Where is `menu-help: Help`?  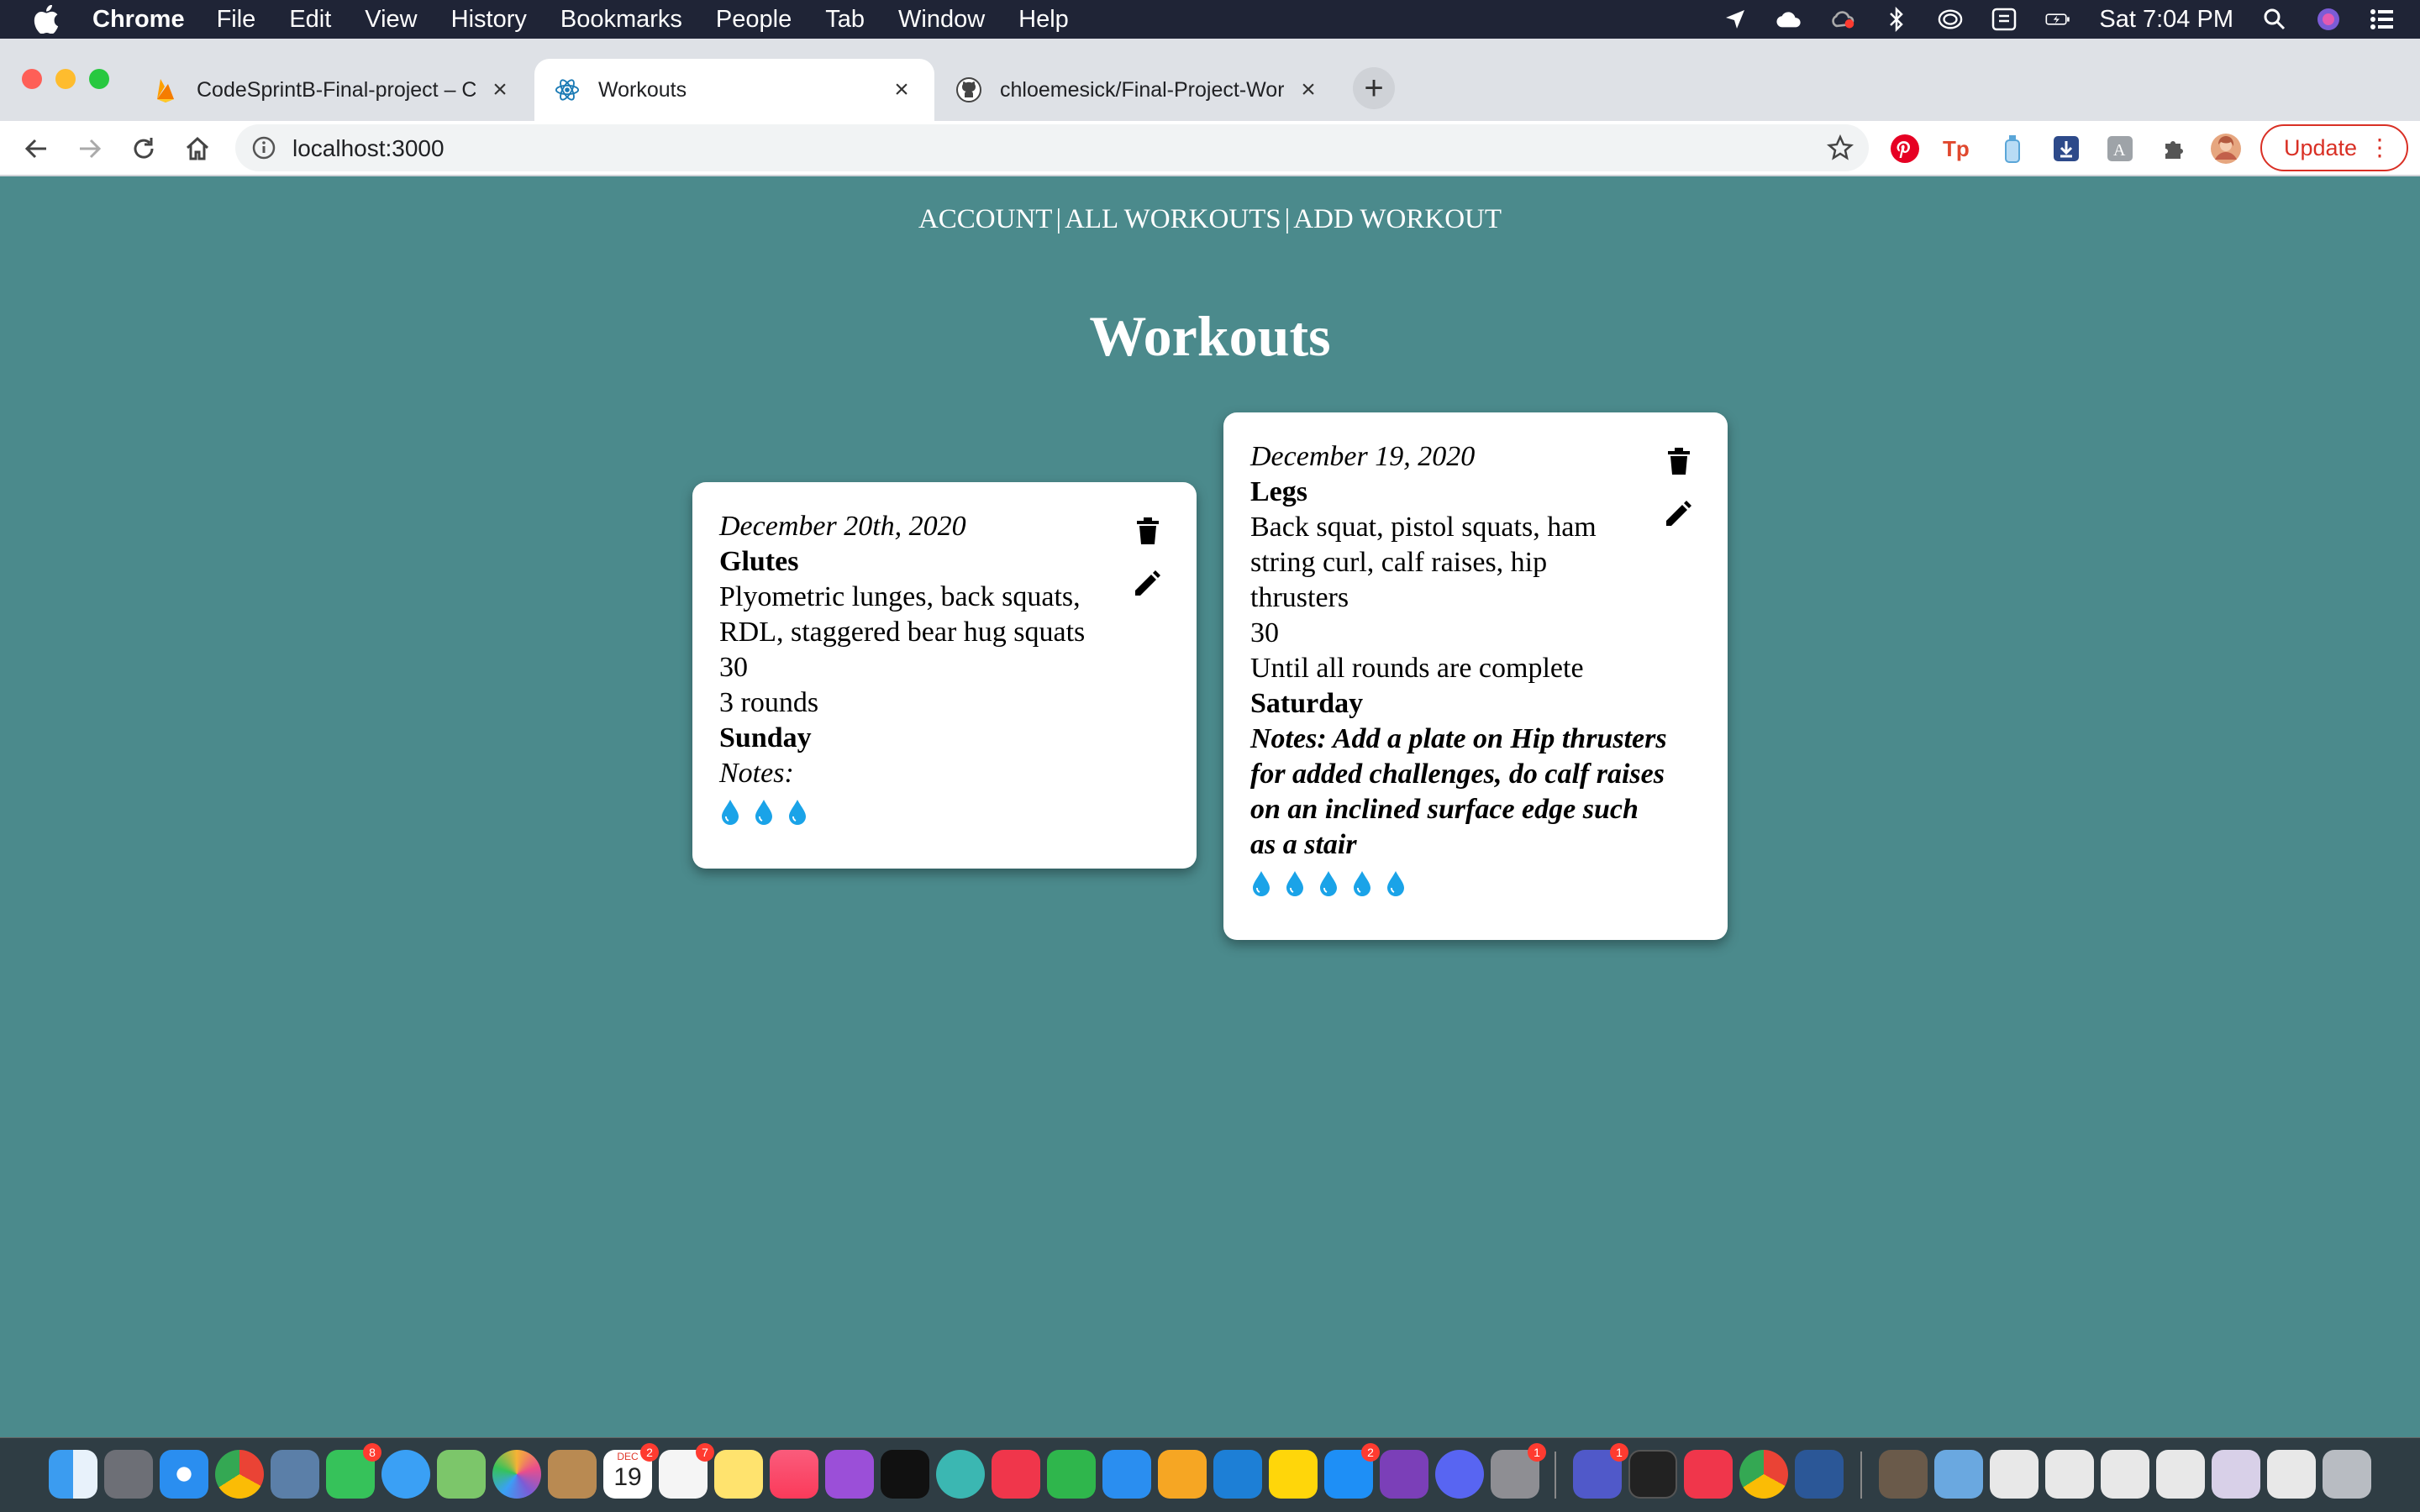 menu-help: Help is located at coordinates (1043, 20).